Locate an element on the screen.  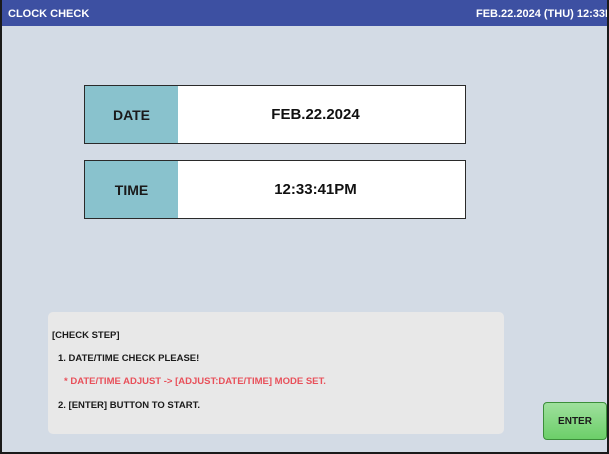
date-value: FEB.22.2024 is located at coordinates (315, 114).